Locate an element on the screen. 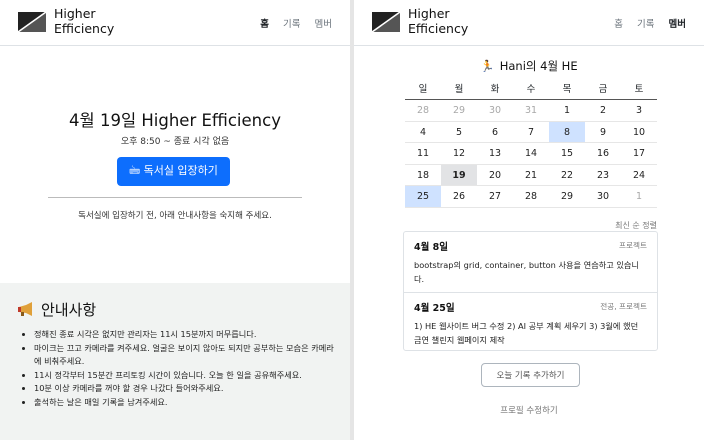 This screenshot has width=704, height=440. calendar-day: 24 is located at coordinates (639, 176).